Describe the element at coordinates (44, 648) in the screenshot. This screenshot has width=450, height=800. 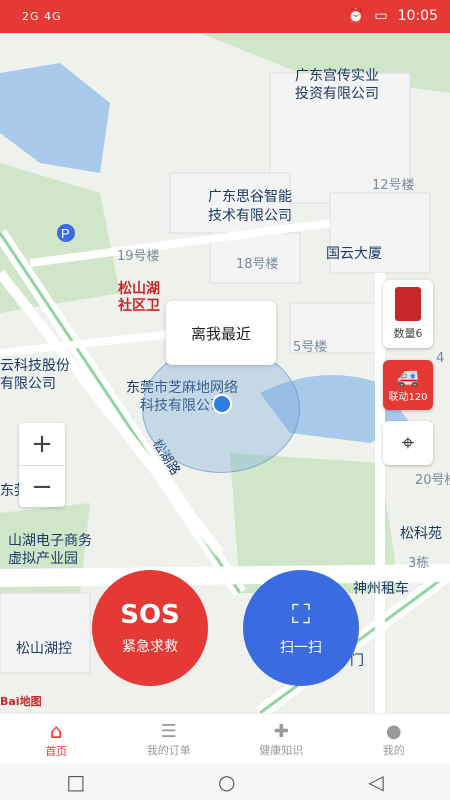
I see `map-label: 松山湖控` at that location.